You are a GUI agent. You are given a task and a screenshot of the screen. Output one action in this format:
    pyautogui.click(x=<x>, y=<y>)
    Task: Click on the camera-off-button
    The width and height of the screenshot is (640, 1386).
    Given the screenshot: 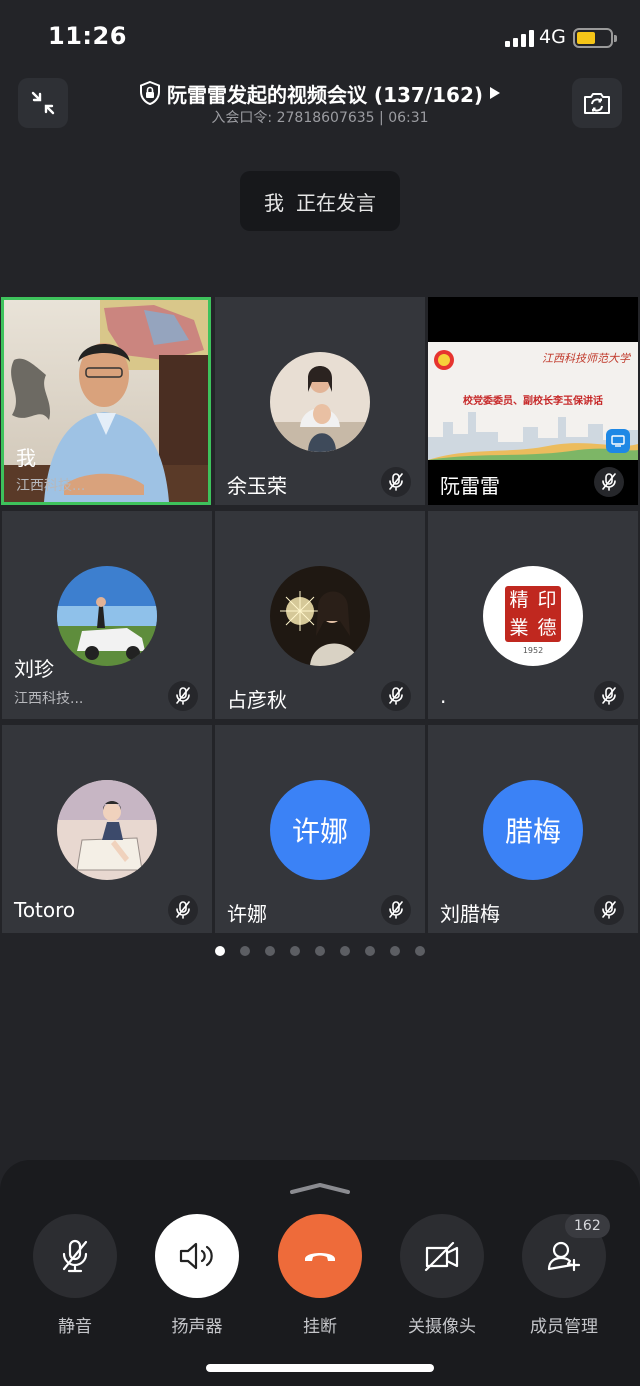 What is the action you would take?
    pyautogui.click(x=442, y=1256)
    